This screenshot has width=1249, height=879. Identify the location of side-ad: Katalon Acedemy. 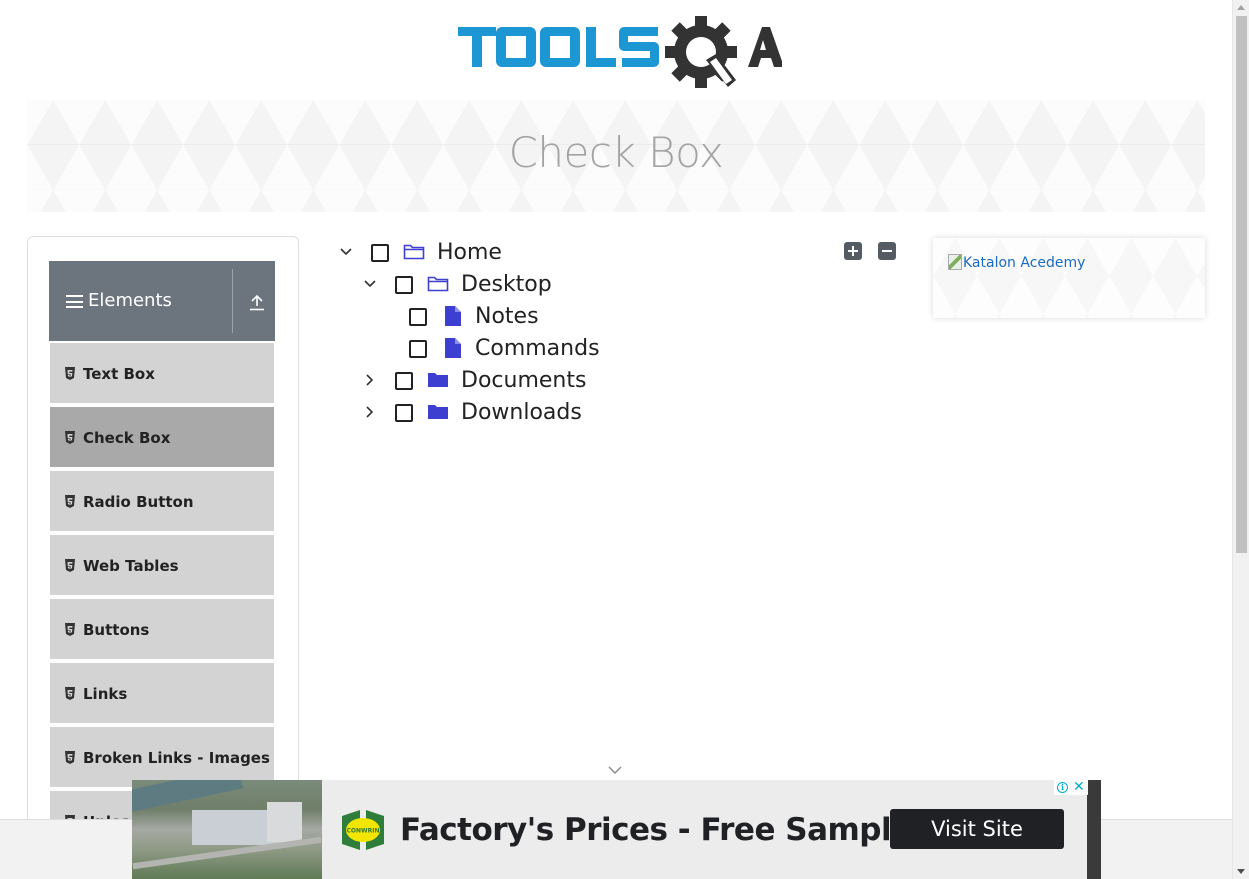
(1069, 278).